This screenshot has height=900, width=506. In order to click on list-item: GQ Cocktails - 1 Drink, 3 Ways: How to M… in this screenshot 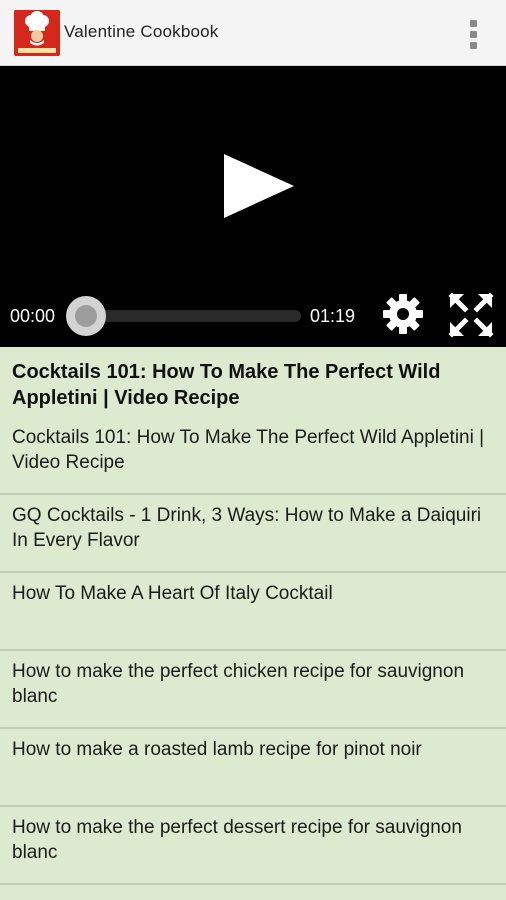, I will do `click(253, 534)`.